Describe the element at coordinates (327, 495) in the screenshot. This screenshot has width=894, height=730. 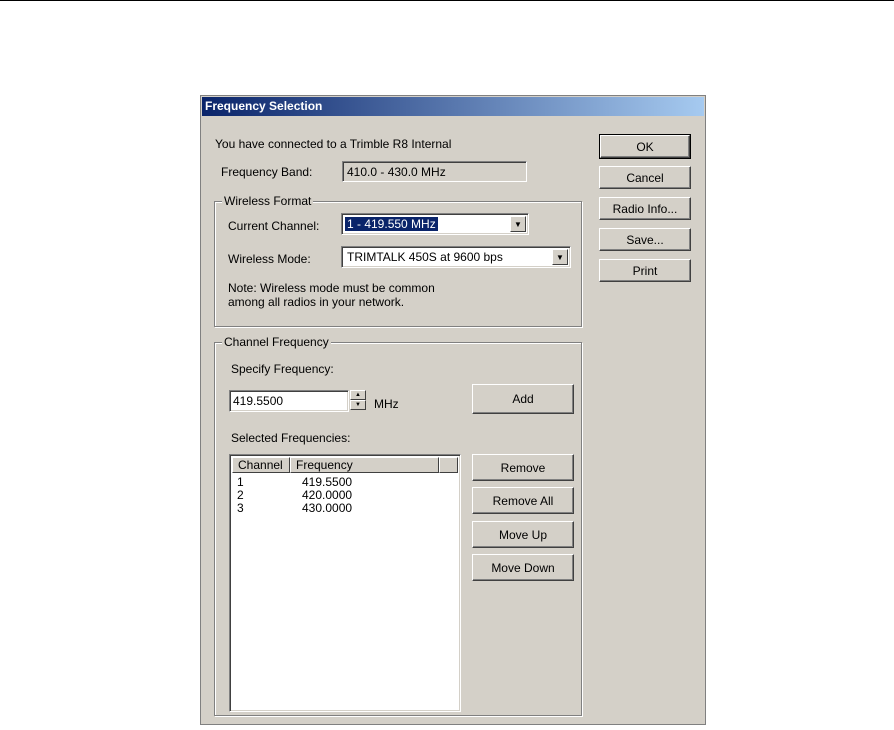
I see `row-frequency: 420.0000` at that location.